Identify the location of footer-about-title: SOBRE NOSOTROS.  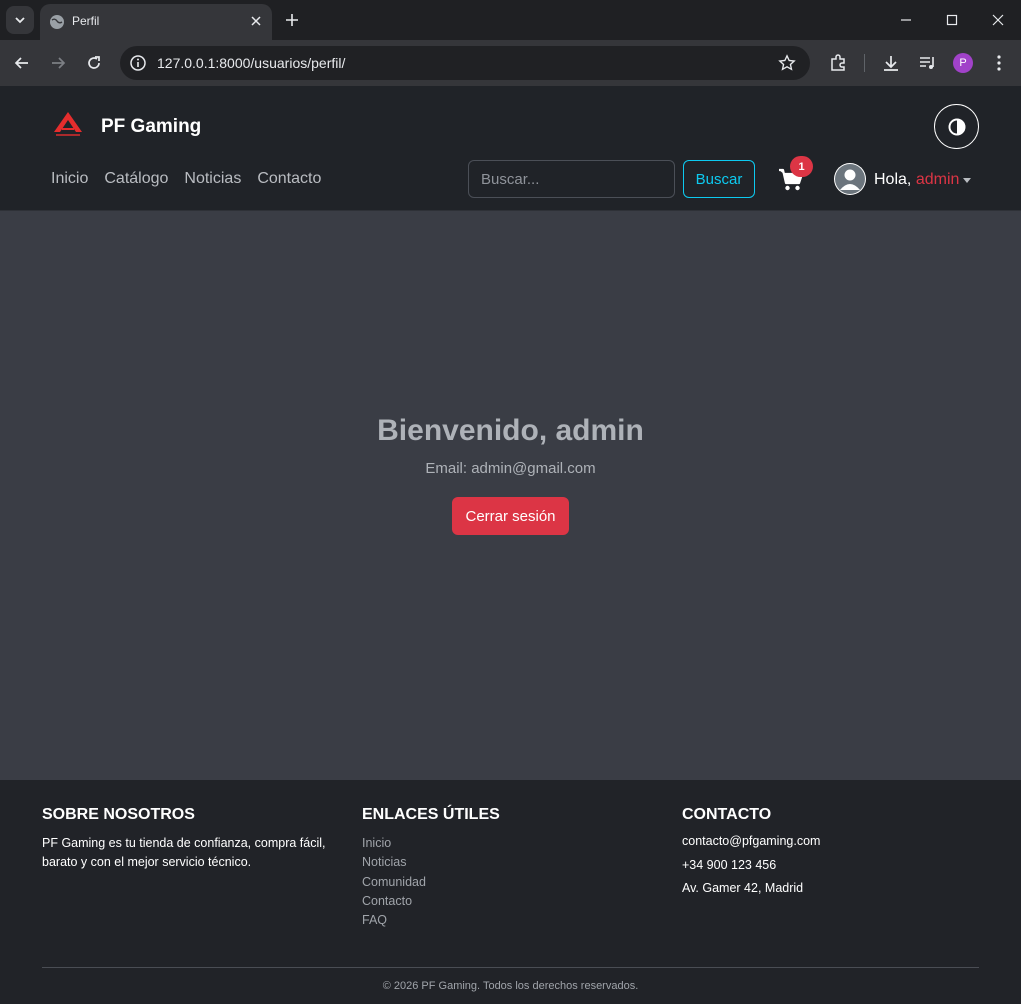
(118, 814).